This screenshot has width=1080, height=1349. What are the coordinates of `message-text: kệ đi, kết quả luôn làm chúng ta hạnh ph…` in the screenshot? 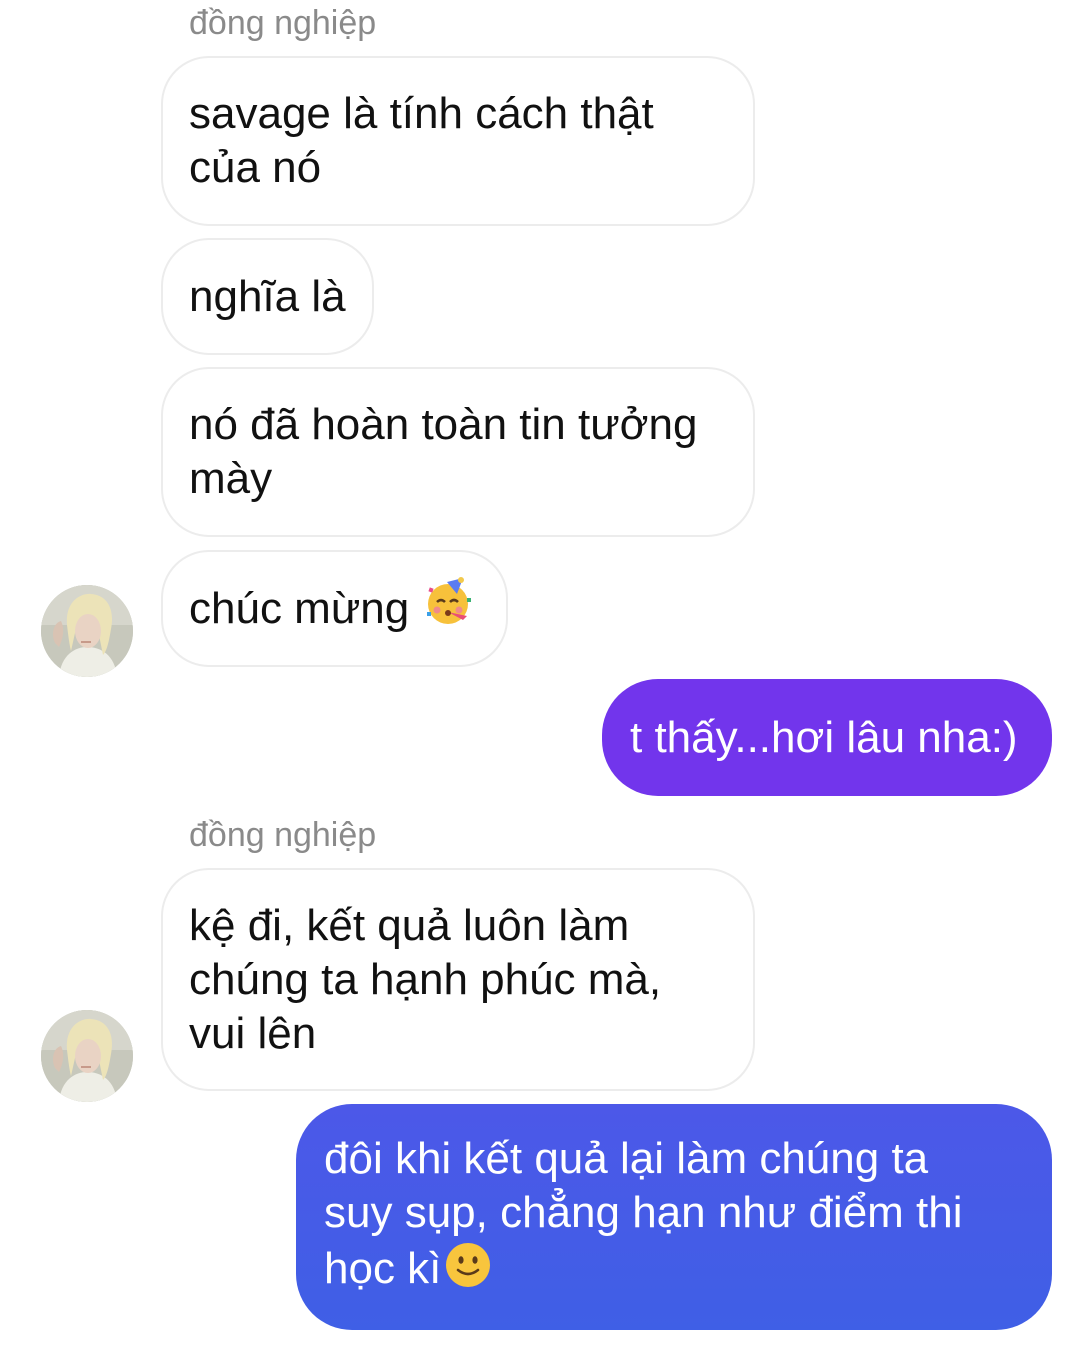 It's located at (425, 979).